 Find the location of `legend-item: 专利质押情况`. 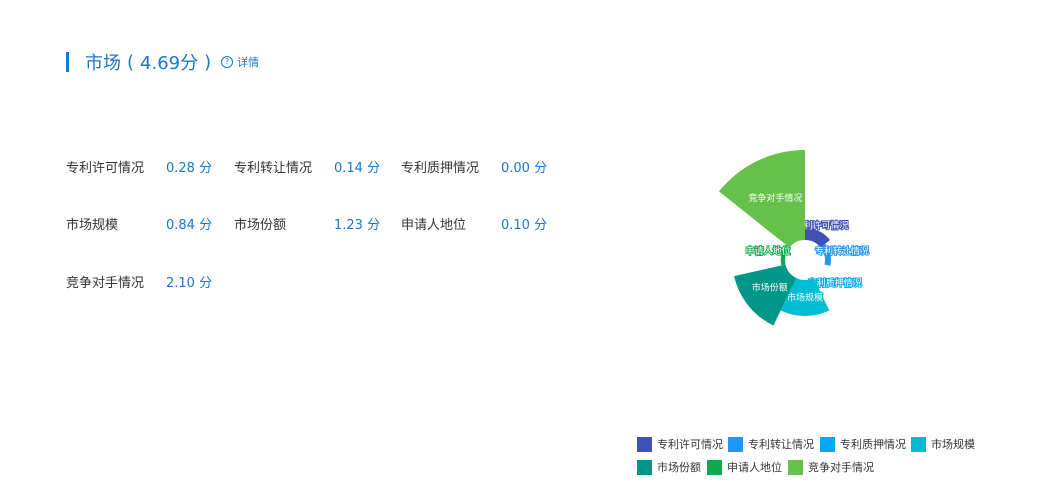

legend-item: 专利质押情况 is located at coordinates (863, 444).